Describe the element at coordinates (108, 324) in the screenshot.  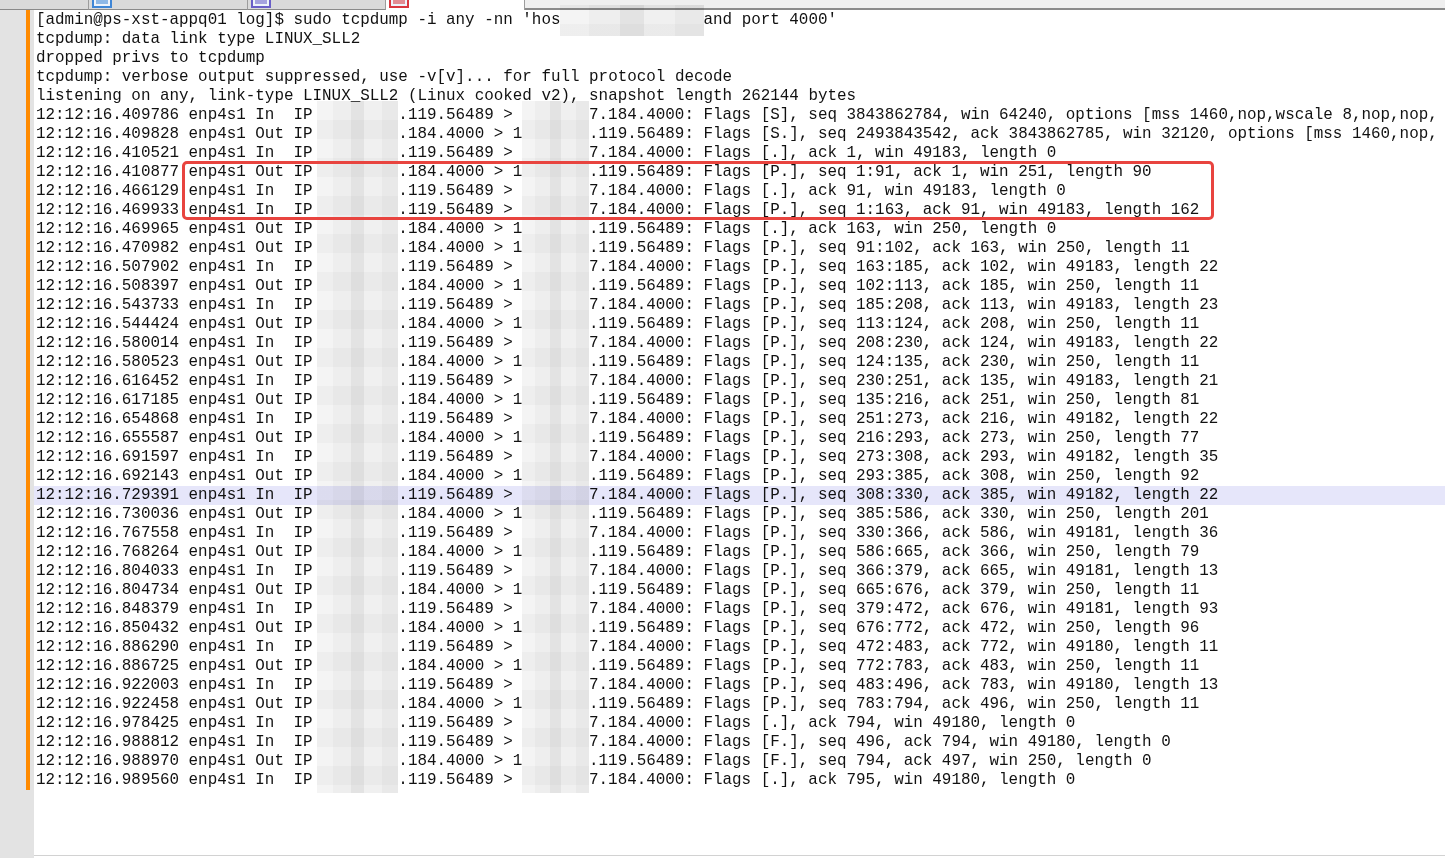
I see `timestamp: 12:12:16.544424` at that location.